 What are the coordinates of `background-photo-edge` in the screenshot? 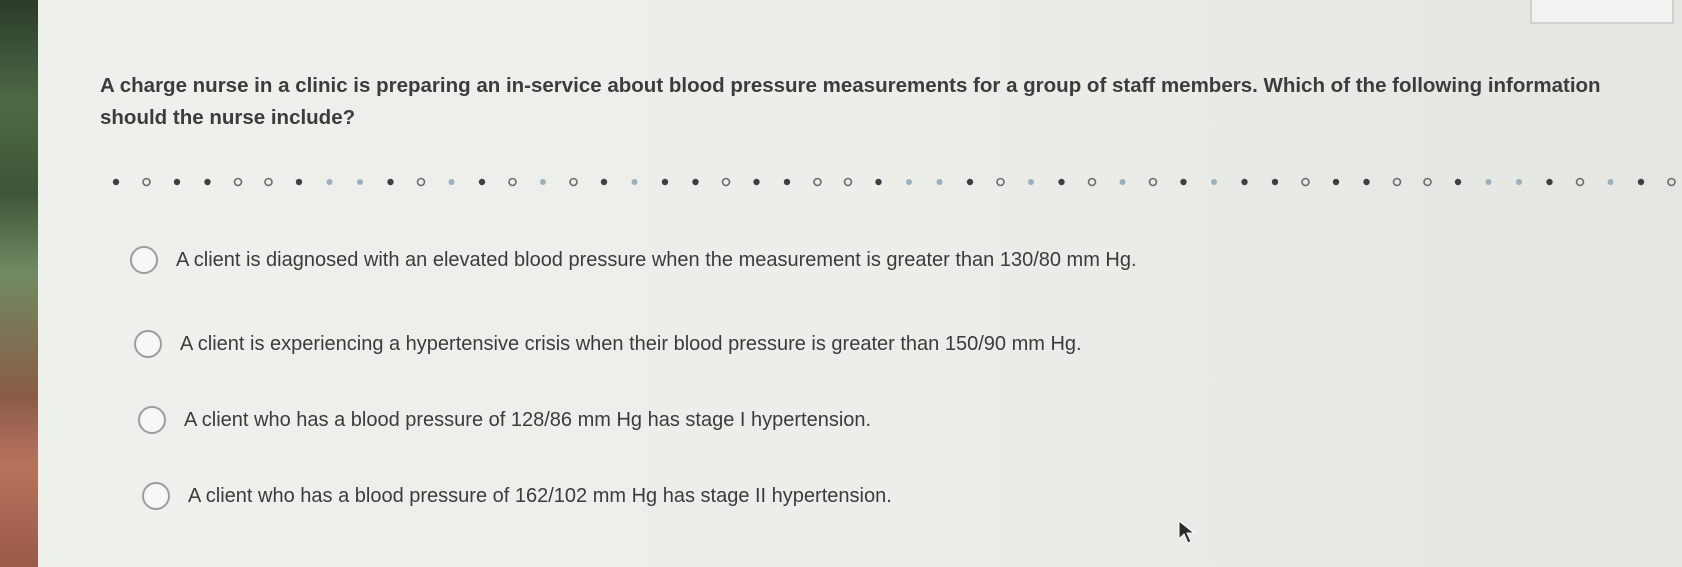 It's located at (29, 283).